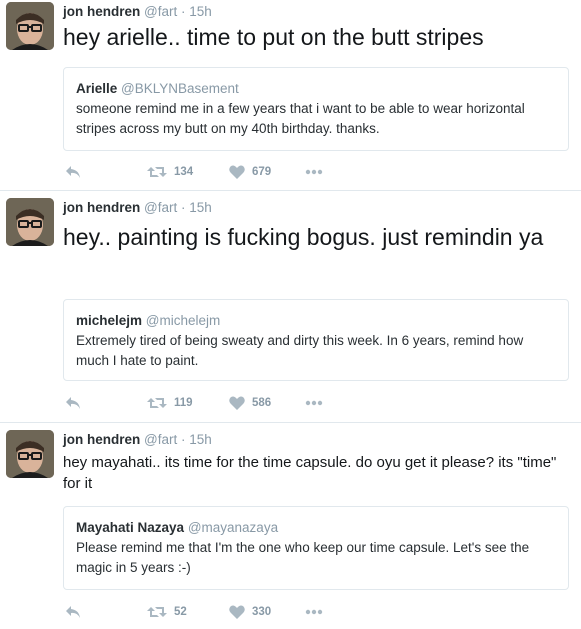  Describe the element at coordinates (233, 527) in the screenshot. I see `quoted-author-handle: @mayanazaya` at that location.